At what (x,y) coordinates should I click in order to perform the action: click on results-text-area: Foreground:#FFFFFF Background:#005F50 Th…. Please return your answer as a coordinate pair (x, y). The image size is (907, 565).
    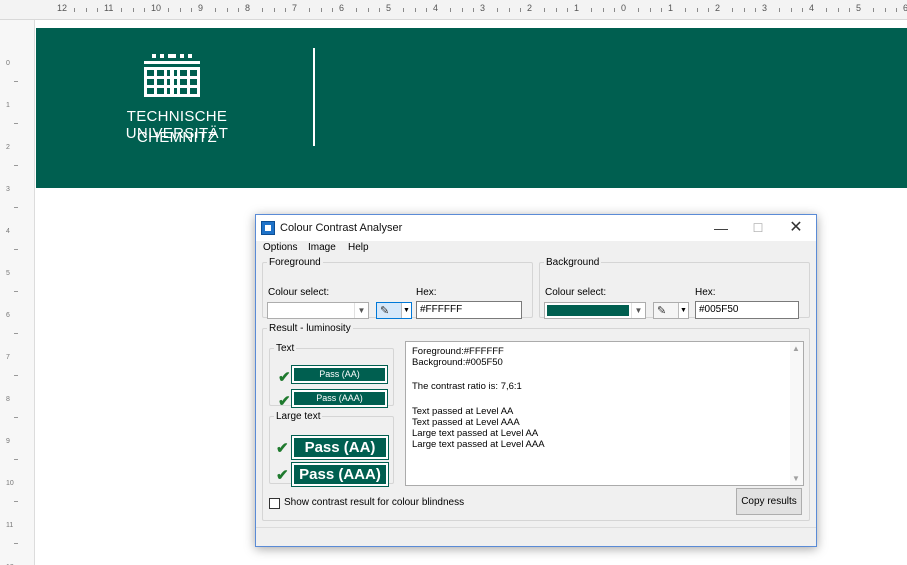
    Looking at the image, I should click on (604, 413).